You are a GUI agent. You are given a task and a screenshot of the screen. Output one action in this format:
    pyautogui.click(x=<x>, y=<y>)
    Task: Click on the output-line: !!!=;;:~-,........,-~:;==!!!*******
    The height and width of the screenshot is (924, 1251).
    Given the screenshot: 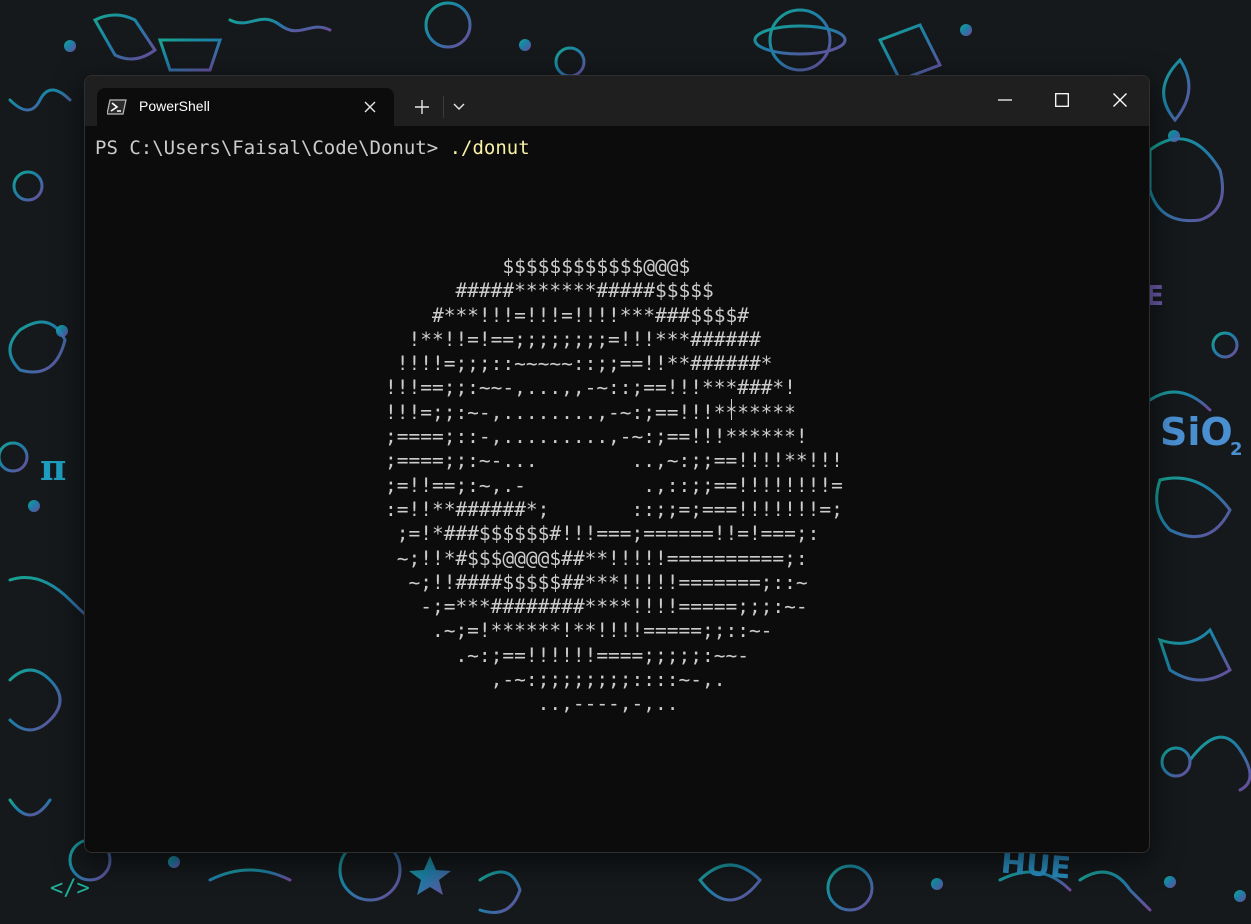 What is the action you would take?
    pyautogui.click(x=590, y=412)
    